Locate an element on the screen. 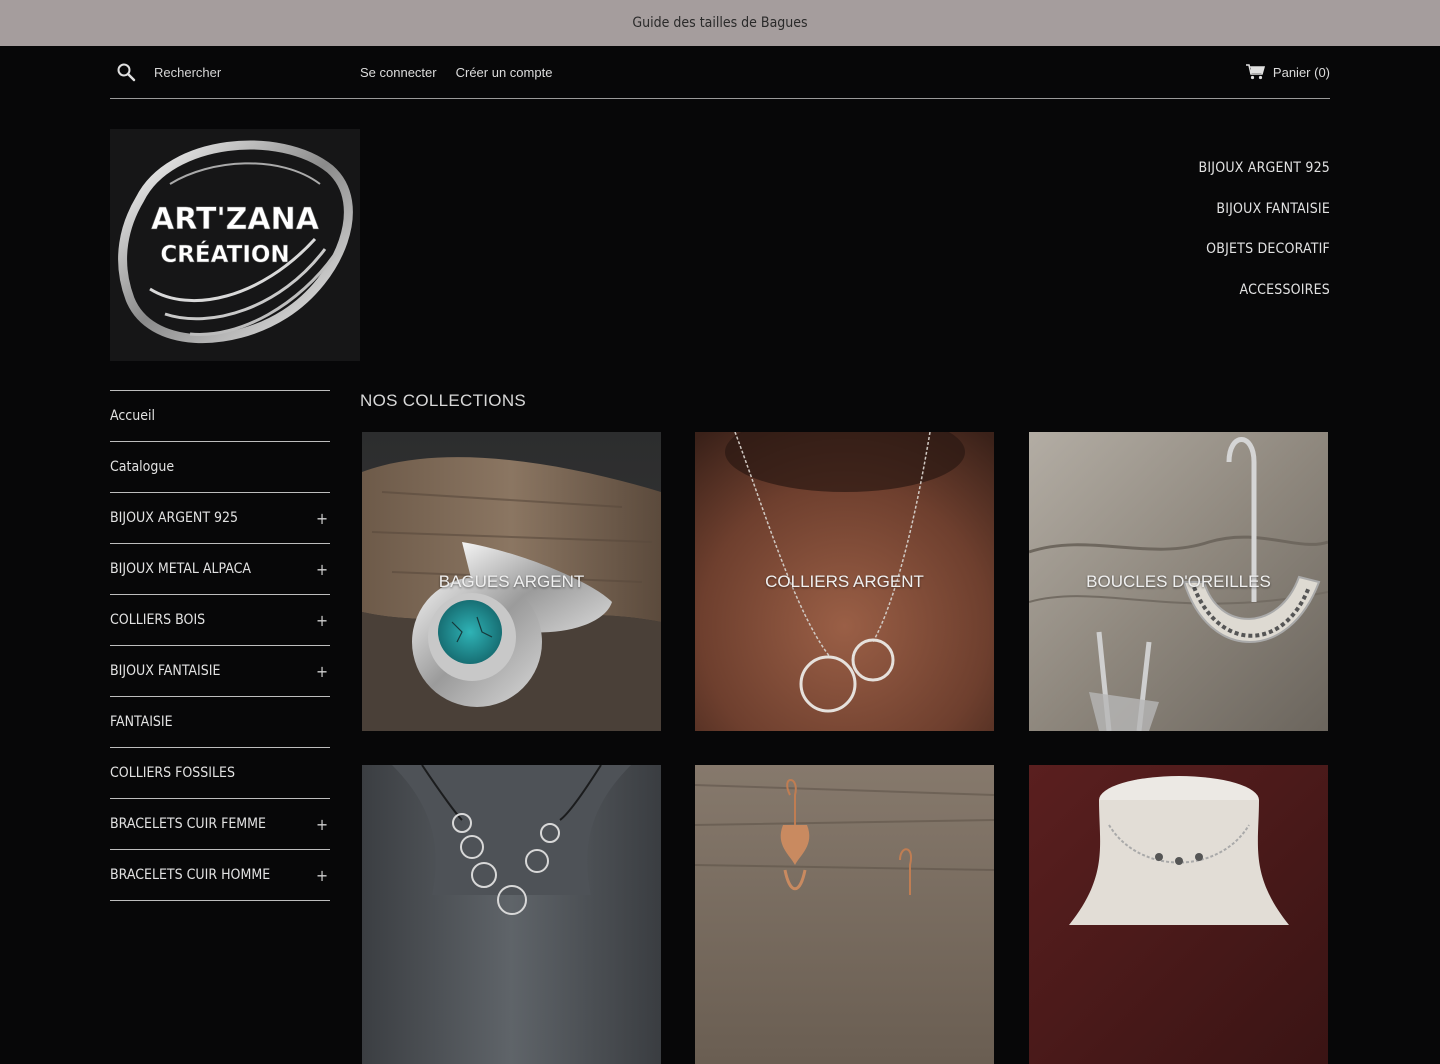 Image resolution: width=1440 pixels, height=1064 pixels. sidebar-item-colliers-fossiles: COLLIERS FOSSILES is located at coordinates (220, 773).